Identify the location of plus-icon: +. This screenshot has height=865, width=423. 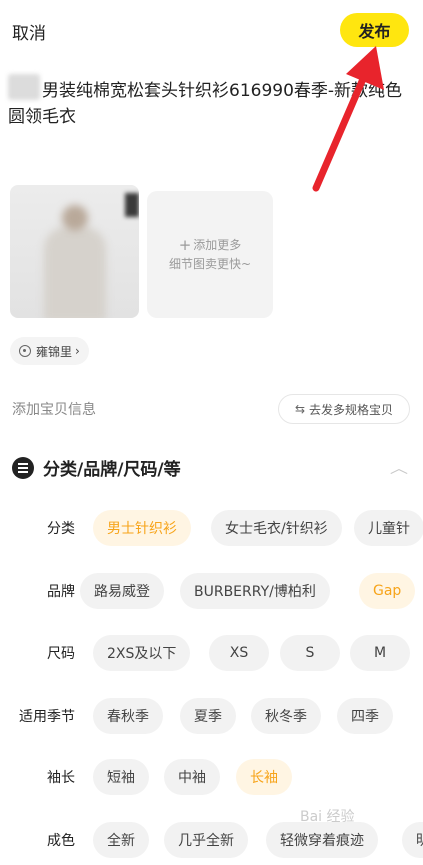
(185, 244).